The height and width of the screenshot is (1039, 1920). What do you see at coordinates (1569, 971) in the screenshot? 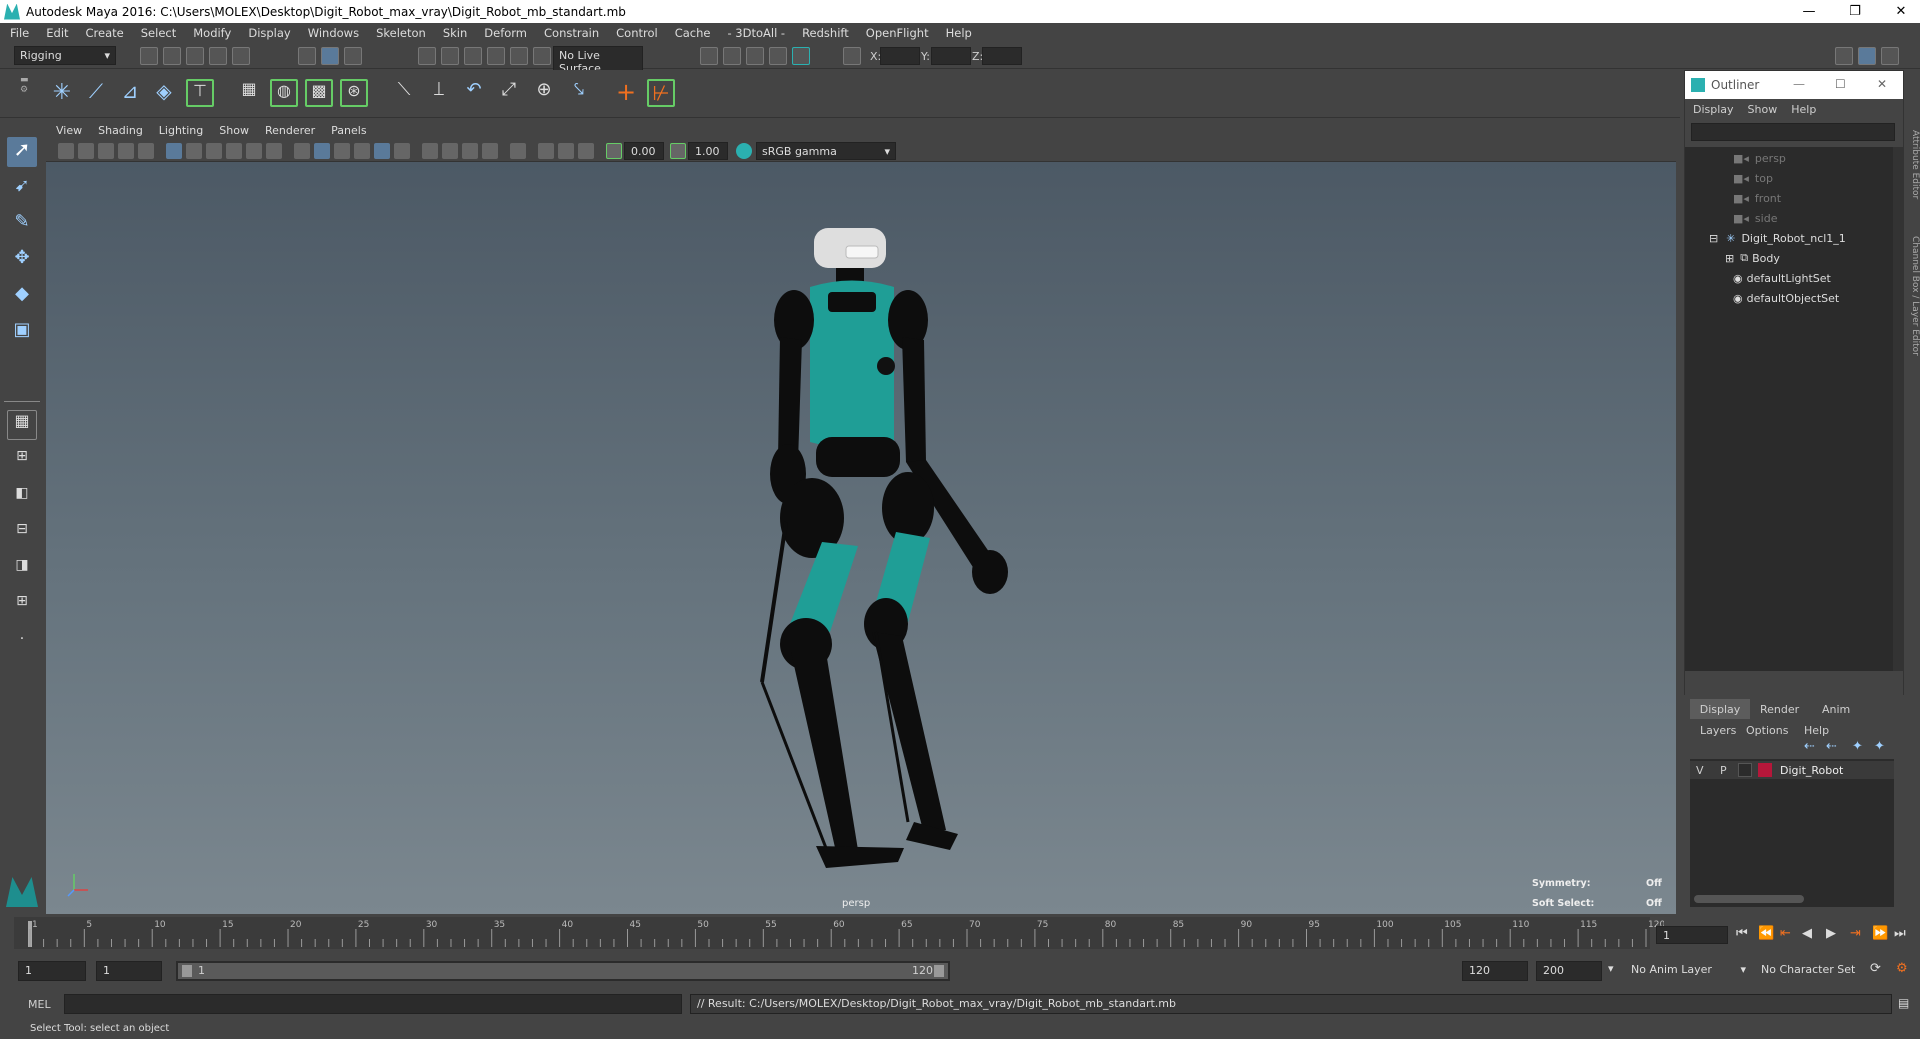
I see `animation-end-input: 200` at bounding box center [1569, 971].